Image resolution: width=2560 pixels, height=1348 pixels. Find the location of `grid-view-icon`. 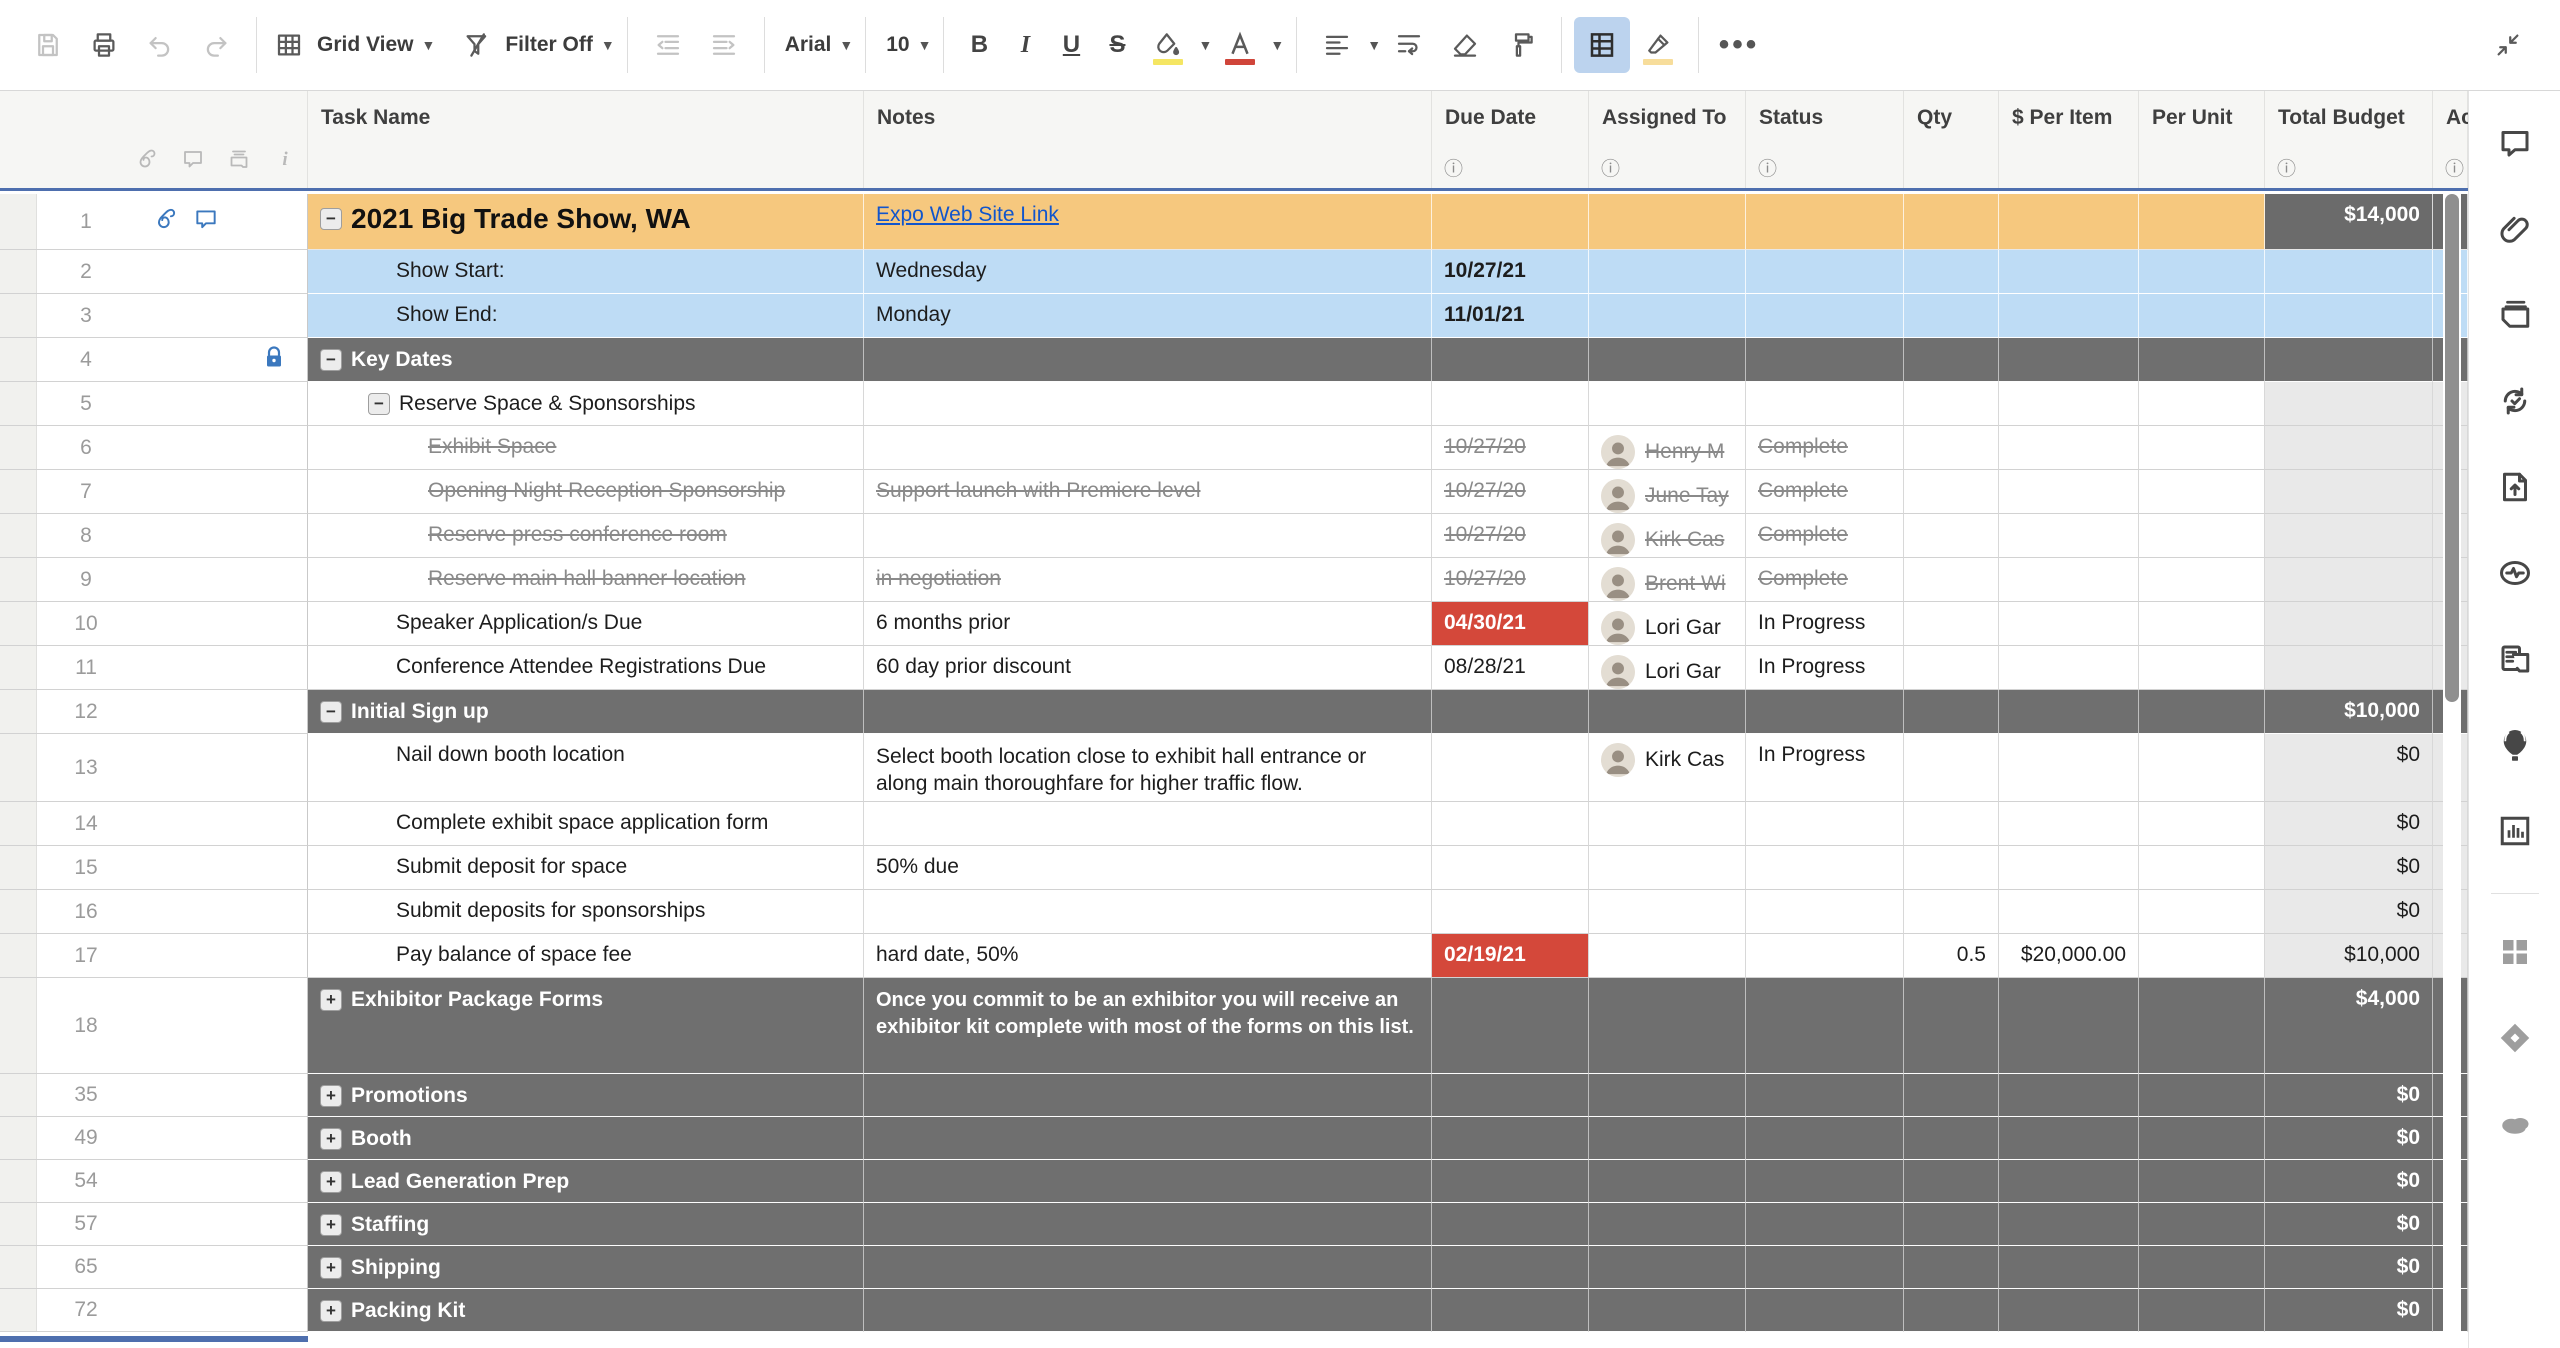

grid-view-icon is located at coordinates (289, 45).